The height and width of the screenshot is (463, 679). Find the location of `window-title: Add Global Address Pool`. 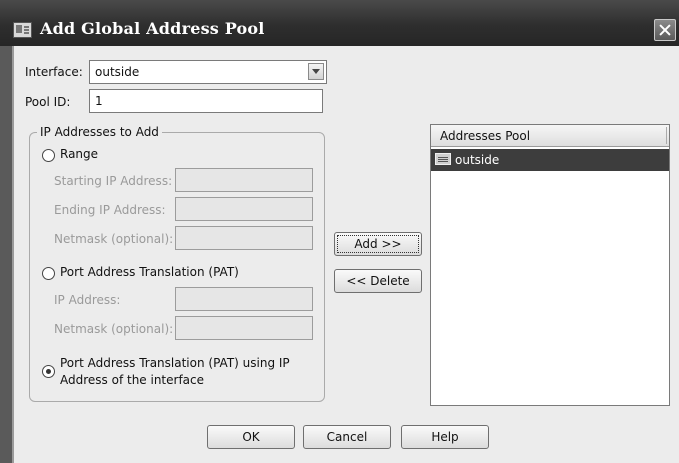

window-title: Add Global Address Pool is located at coordinates (152, 28).